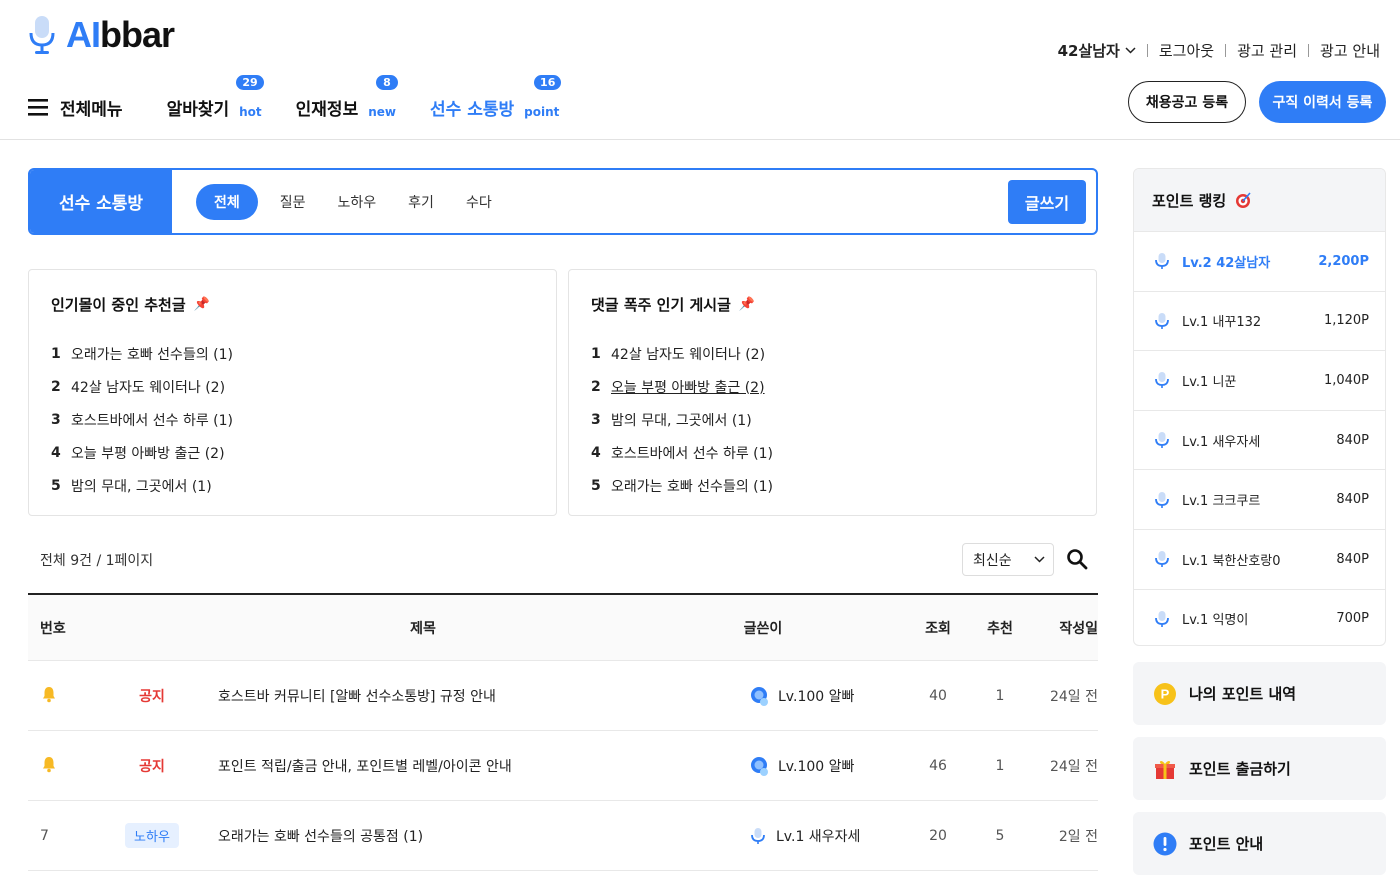 The height and width of the screenshot is (895, 1400). Describe the element at coordinates (91, 110) in the screenshot. I see `all-menu-label: 전체메뉴` at that location.